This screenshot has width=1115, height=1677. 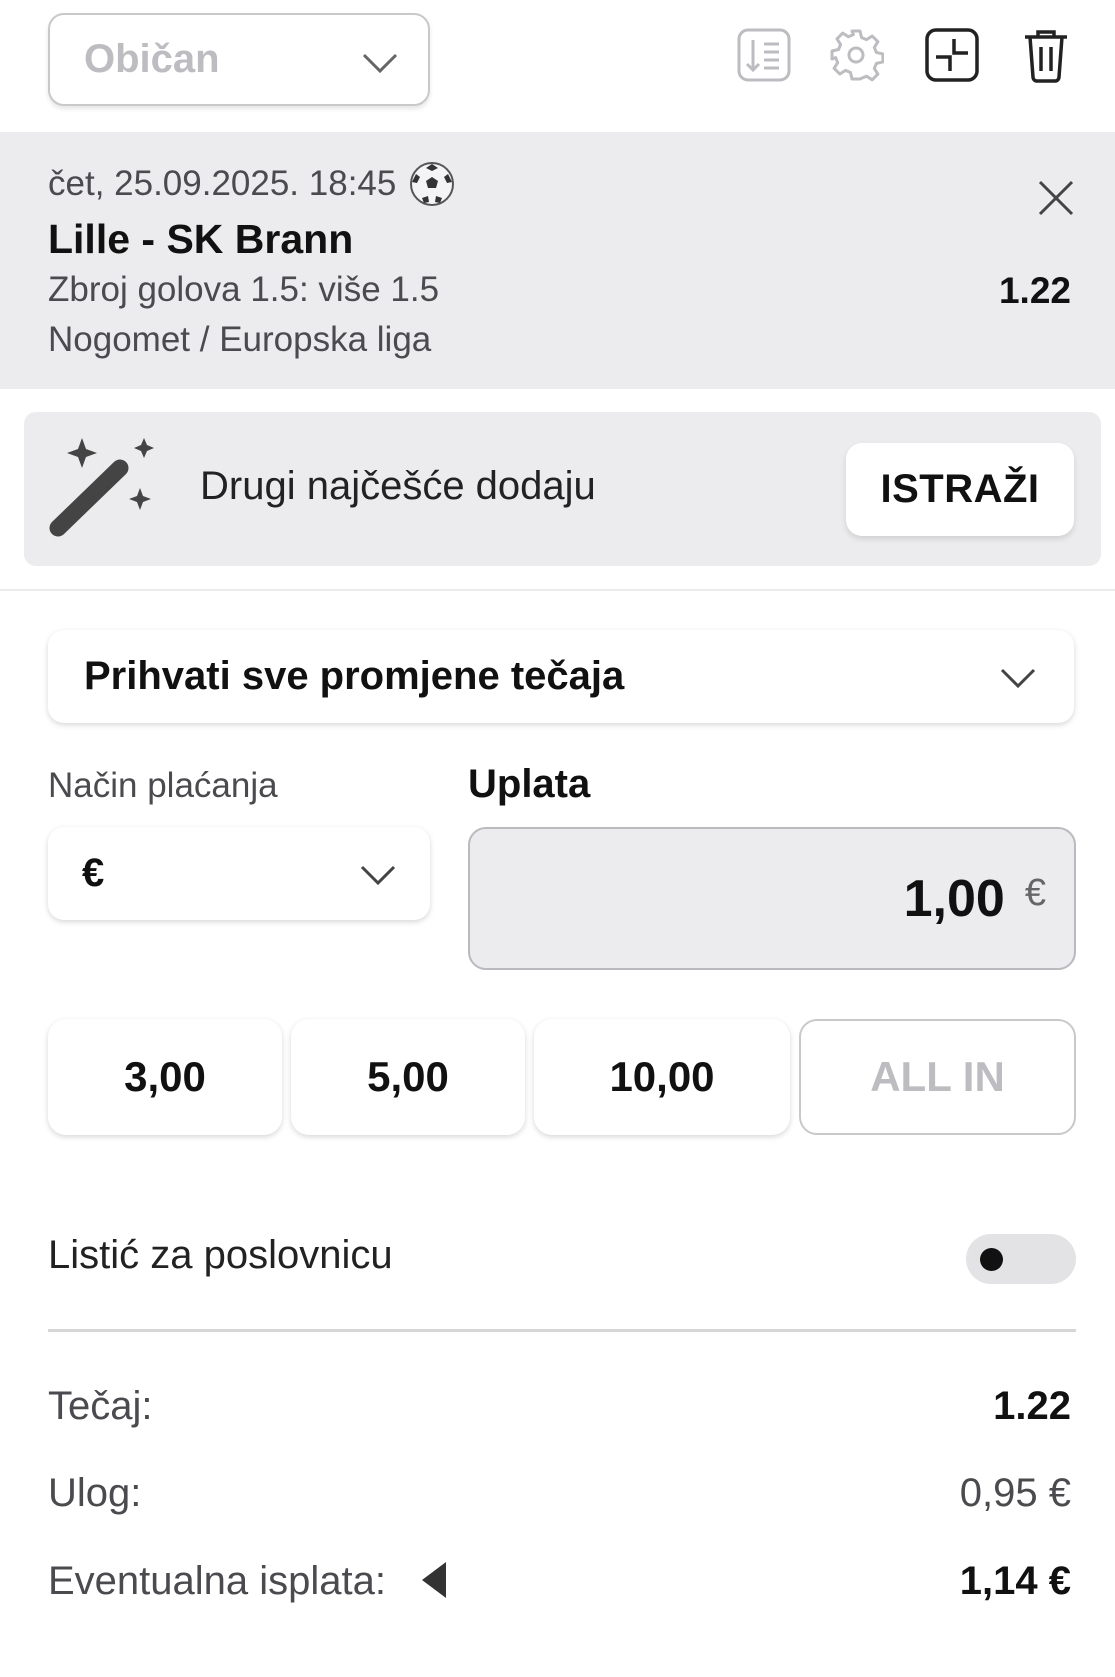 I want to click on sort-list-icon, so click(x=764, y=55).